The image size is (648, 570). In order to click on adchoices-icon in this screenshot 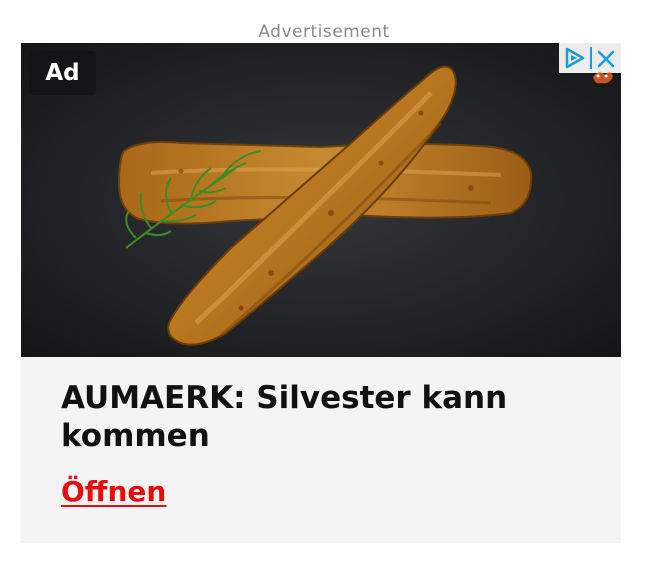, I will do `click(575, 58)`.